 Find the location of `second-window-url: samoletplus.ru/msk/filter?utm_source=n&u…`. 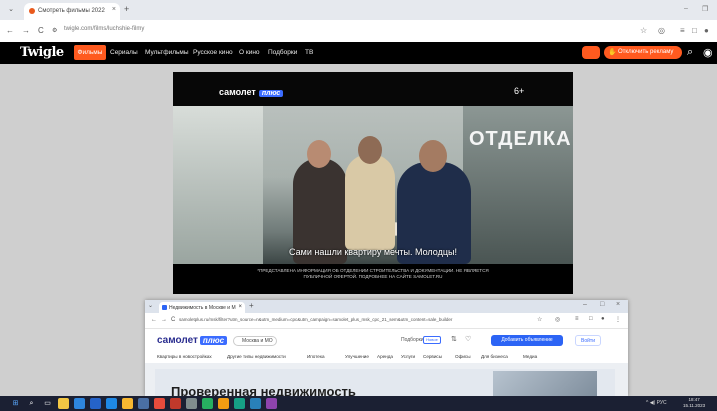

second-window-url: samoletplus.ru/msk/filter?utm_source=n&u… is located at coordinates (315, 319).